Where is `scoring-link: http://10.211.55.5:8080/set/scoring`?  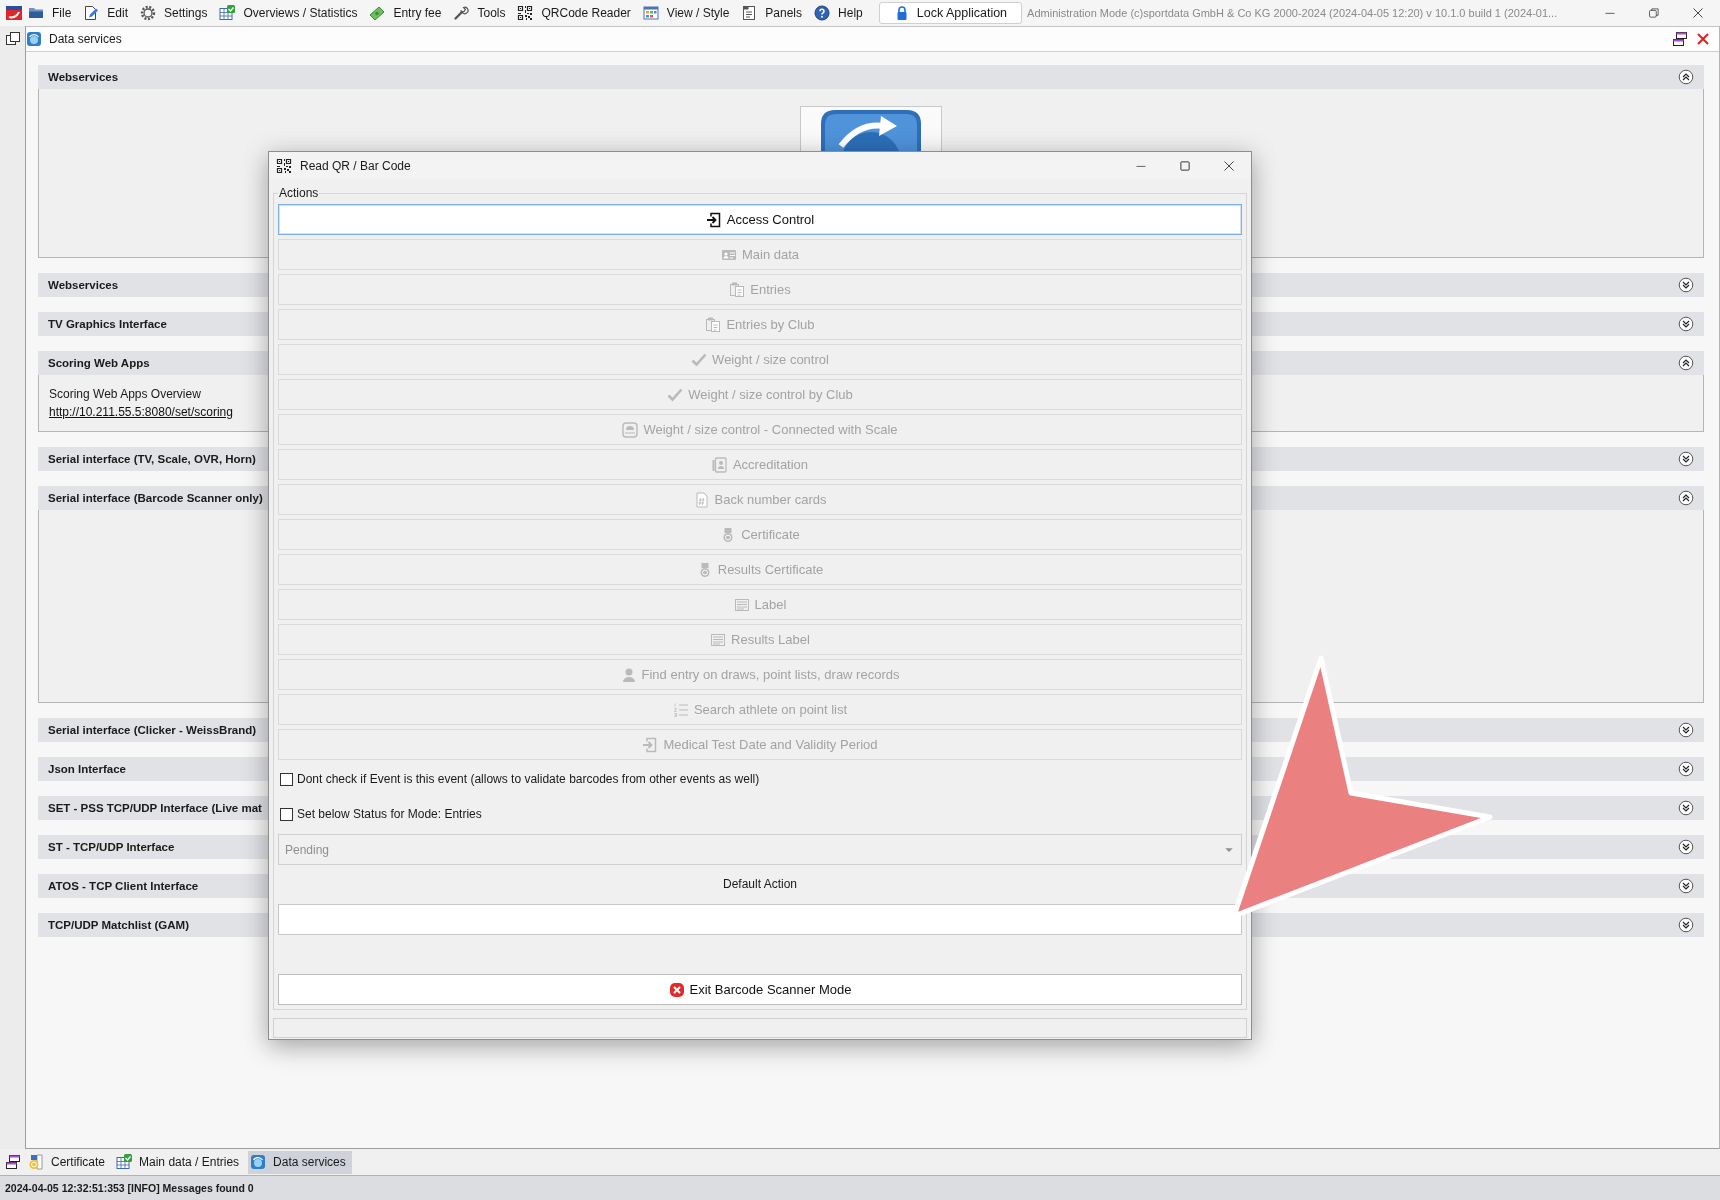
scoring-link: http://10.211.55.5:8080/set/scoring is located at coordinates (141, 412).